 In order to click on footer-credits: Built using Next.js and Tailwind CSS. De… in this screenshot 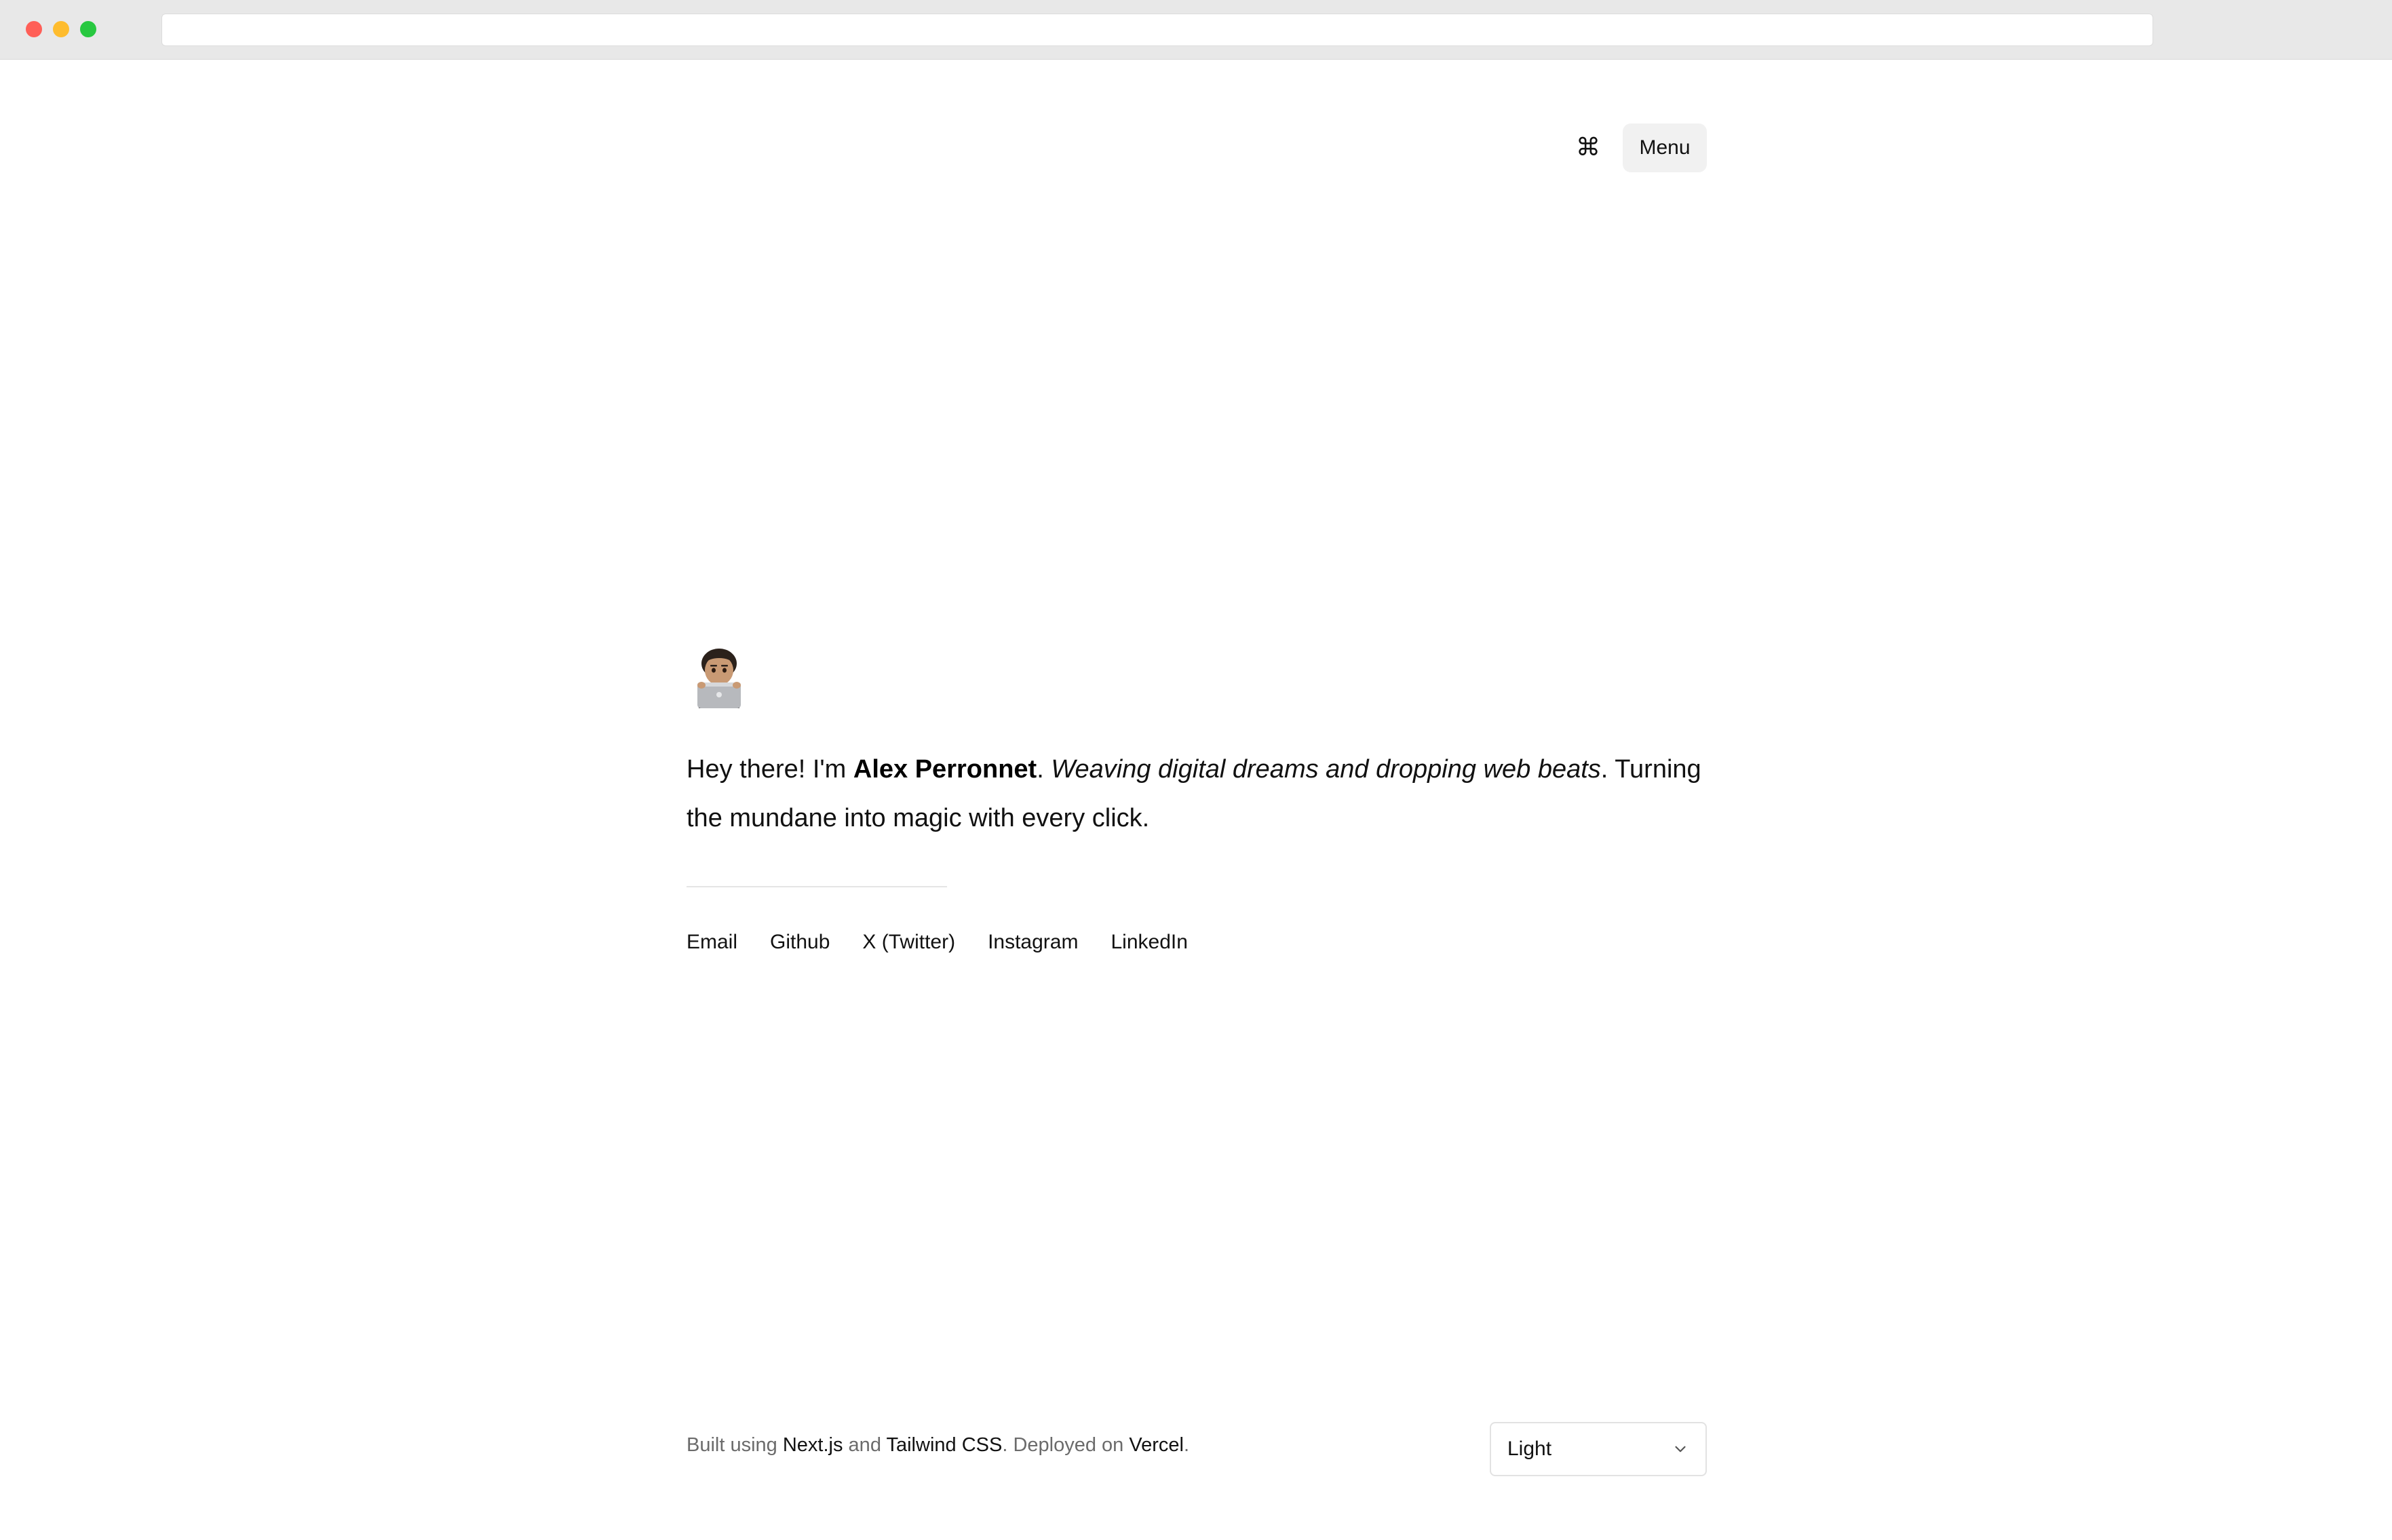, I will do `click(938, 1446)`.